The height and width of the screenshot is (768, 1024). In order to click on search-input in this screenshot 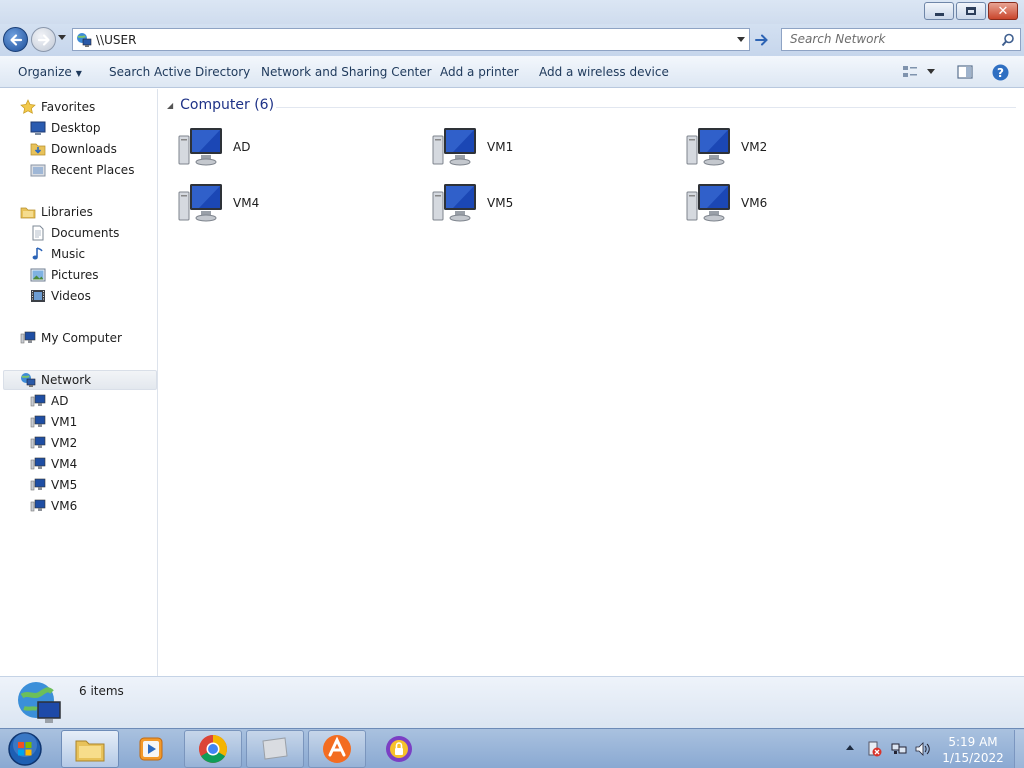, I will do `click(892, 39)`.